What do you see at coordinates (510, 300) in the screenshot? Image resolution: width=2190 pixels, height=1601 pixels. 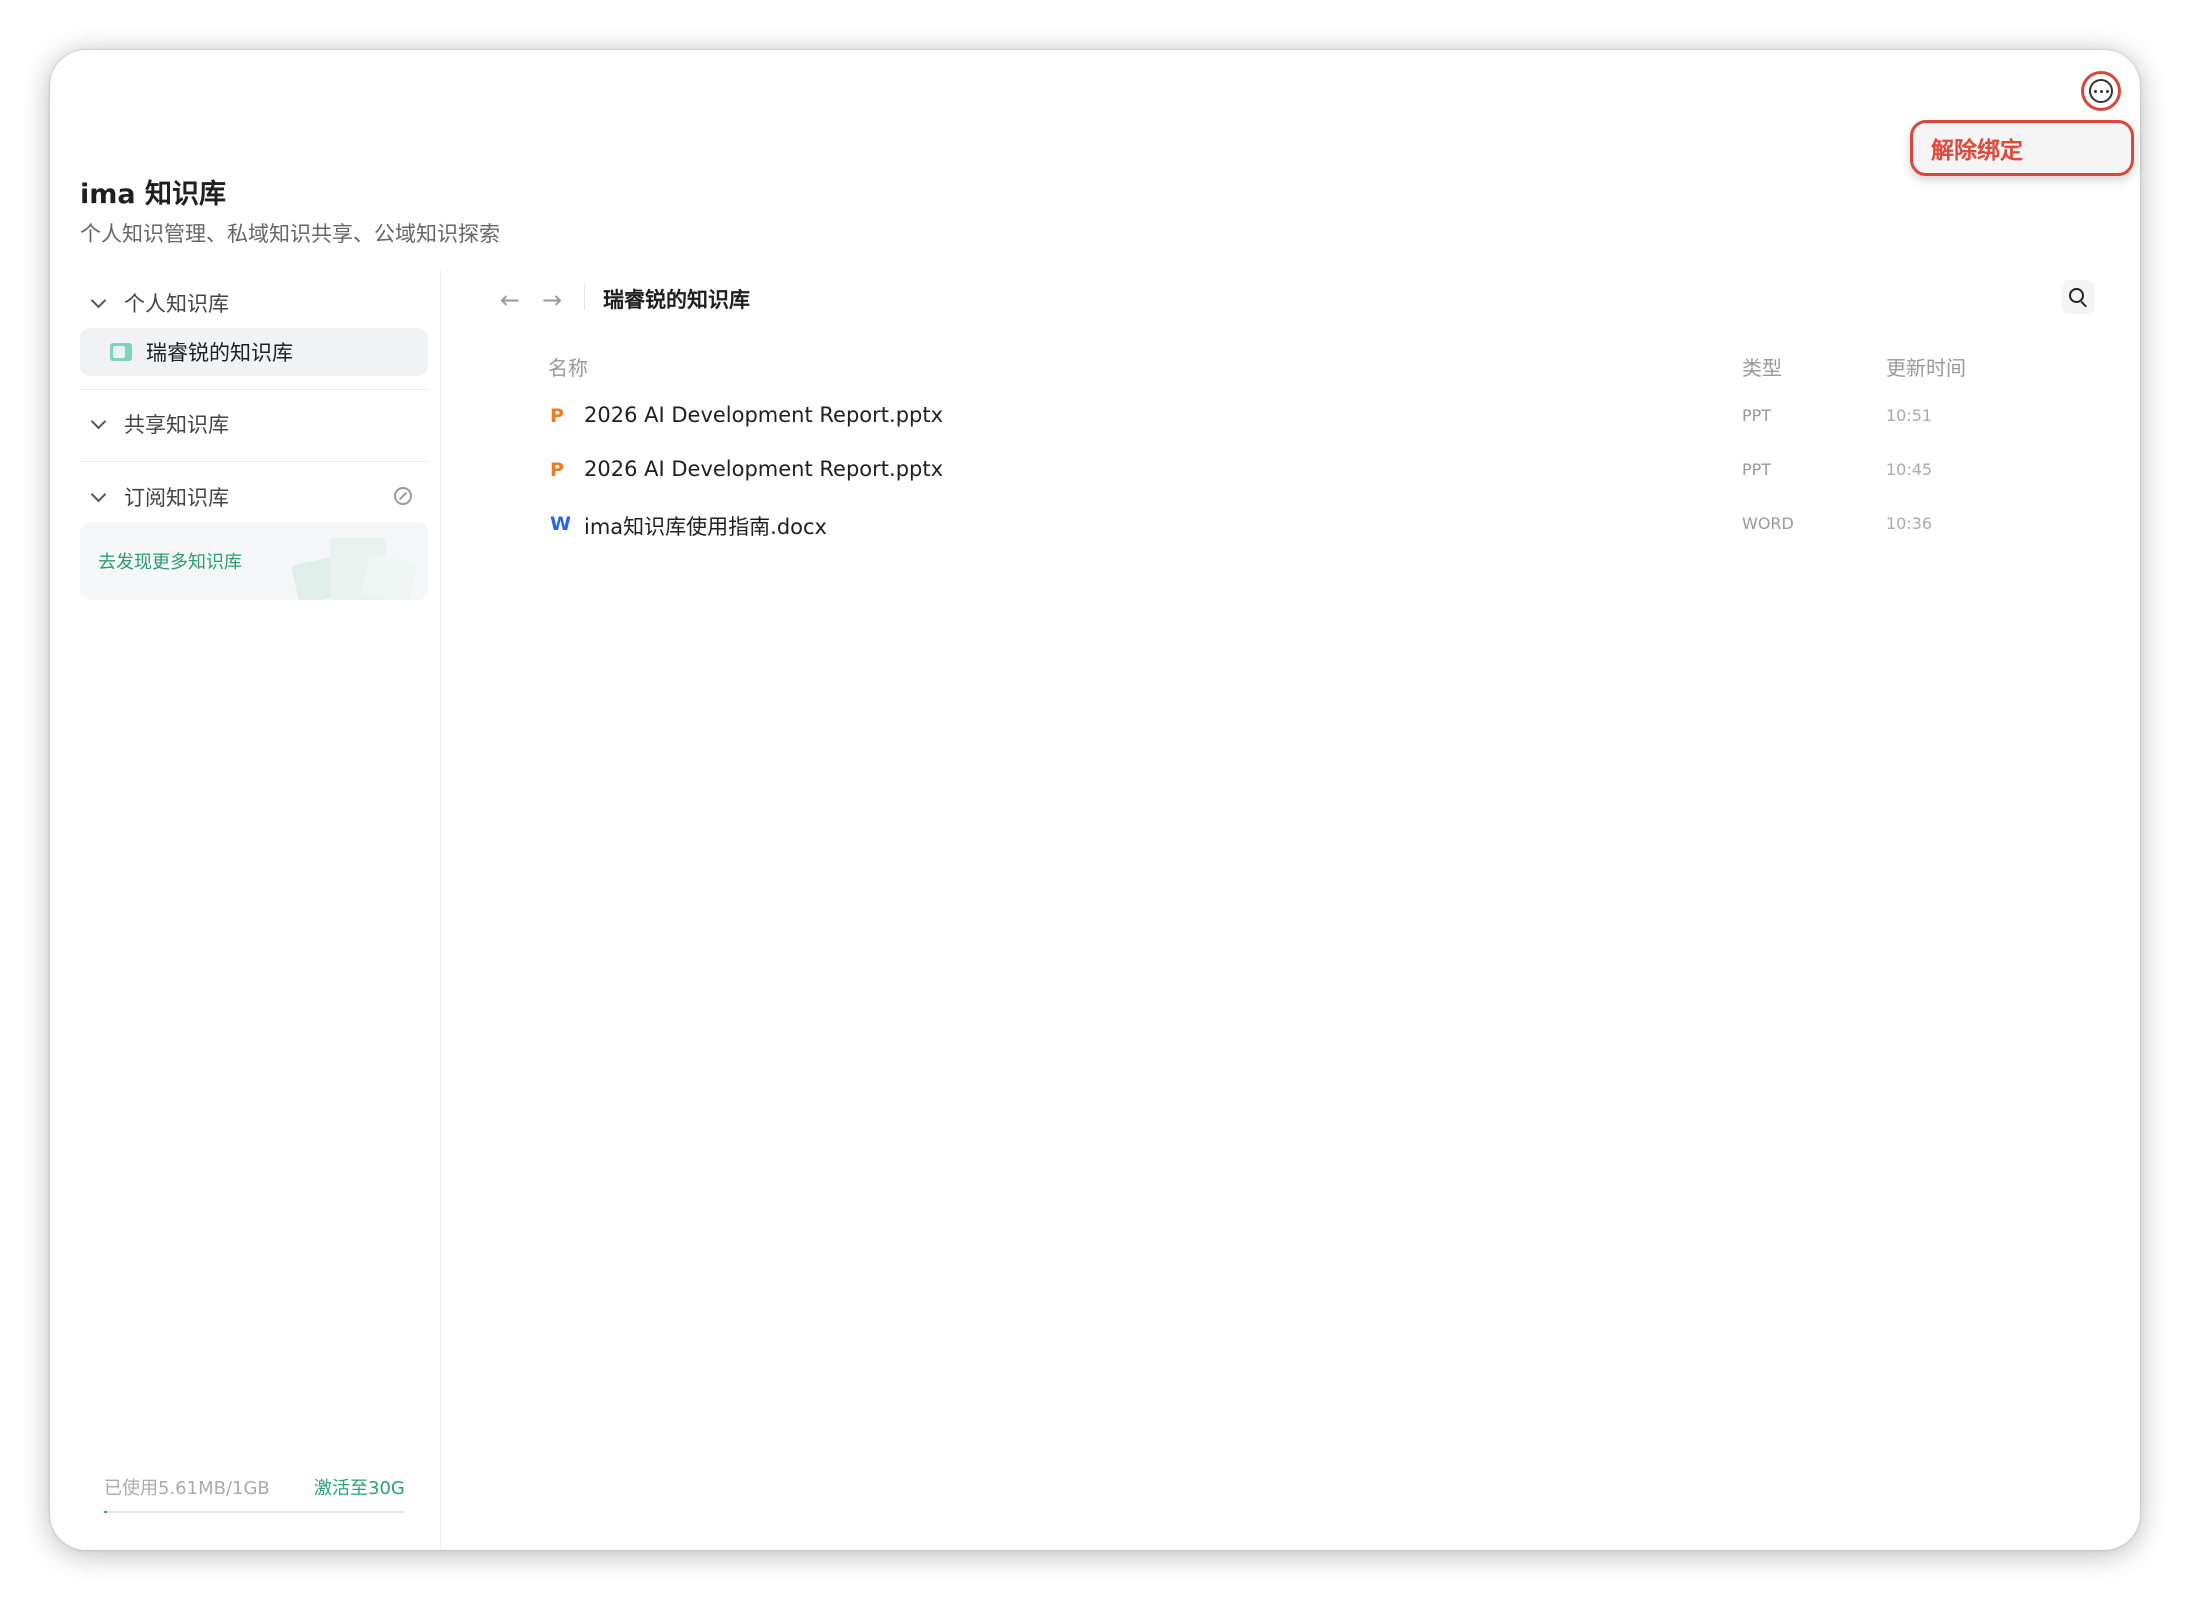 I see `back-arrow-icon: ←` at bounding box center [510, 300].